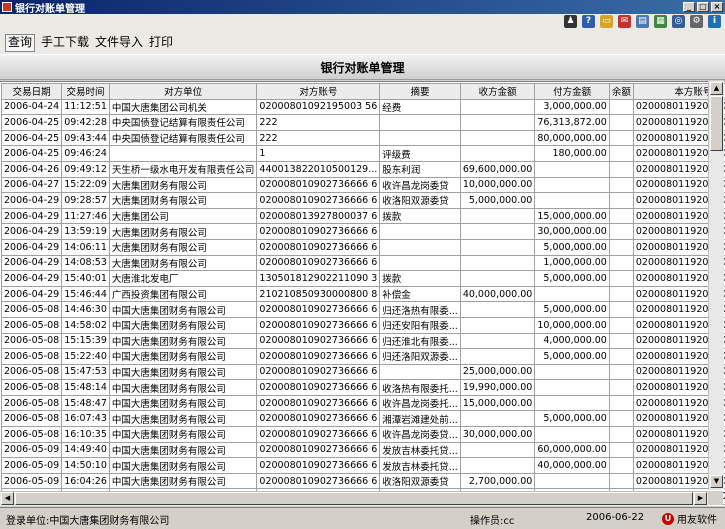 The width and height of the screenshot is (725, 529). Describe the element at coordinates (716, 285) in the screenshot. I see `vertical-scrollbar: ▲ ▼` at that location.